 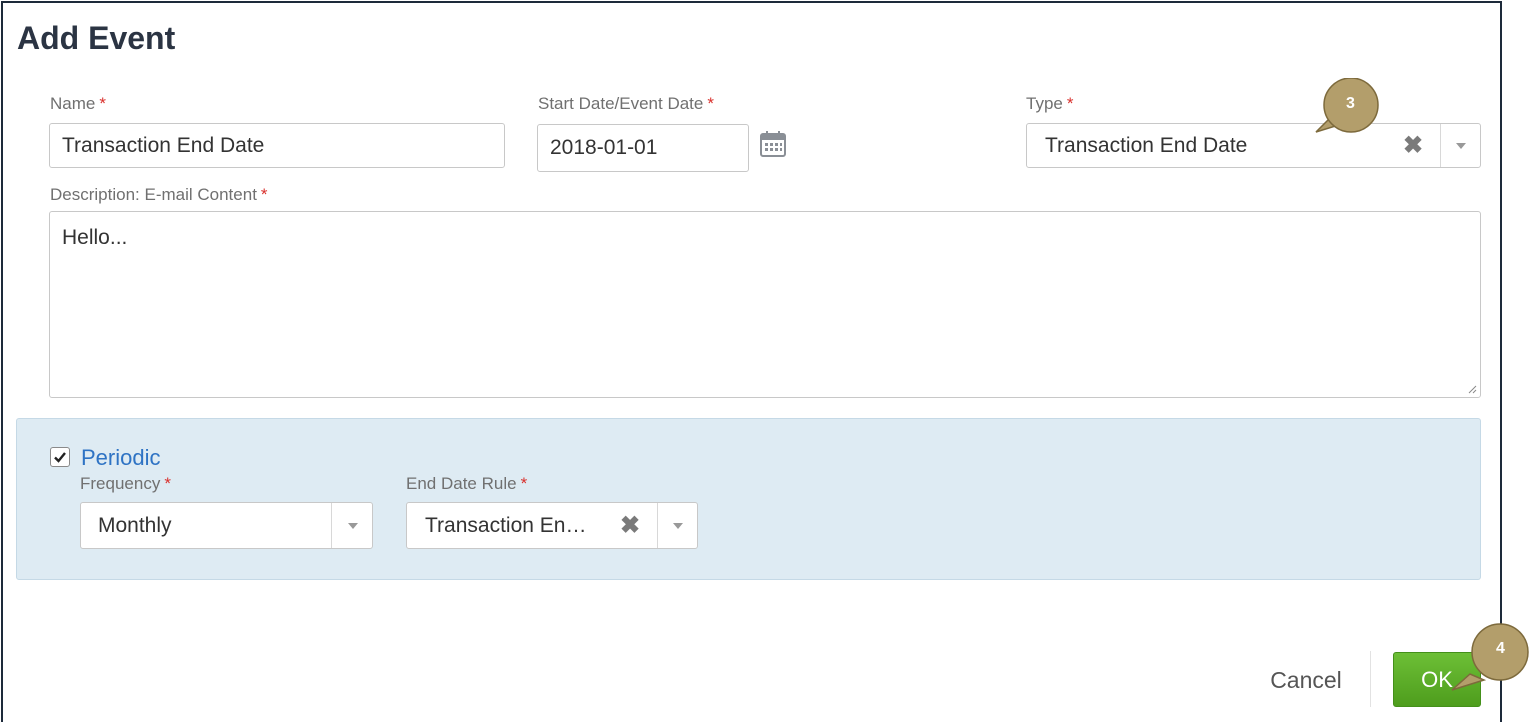 I want to click on end-date-rule-label-text: End Date Rule, so click(x=461, y=483).